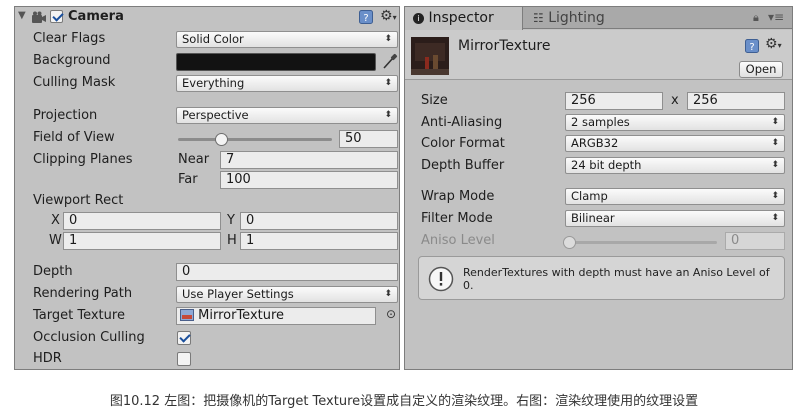  Describe the element at coordinates (39, 17) in the screenshot. I see `camera-icon` at that location.